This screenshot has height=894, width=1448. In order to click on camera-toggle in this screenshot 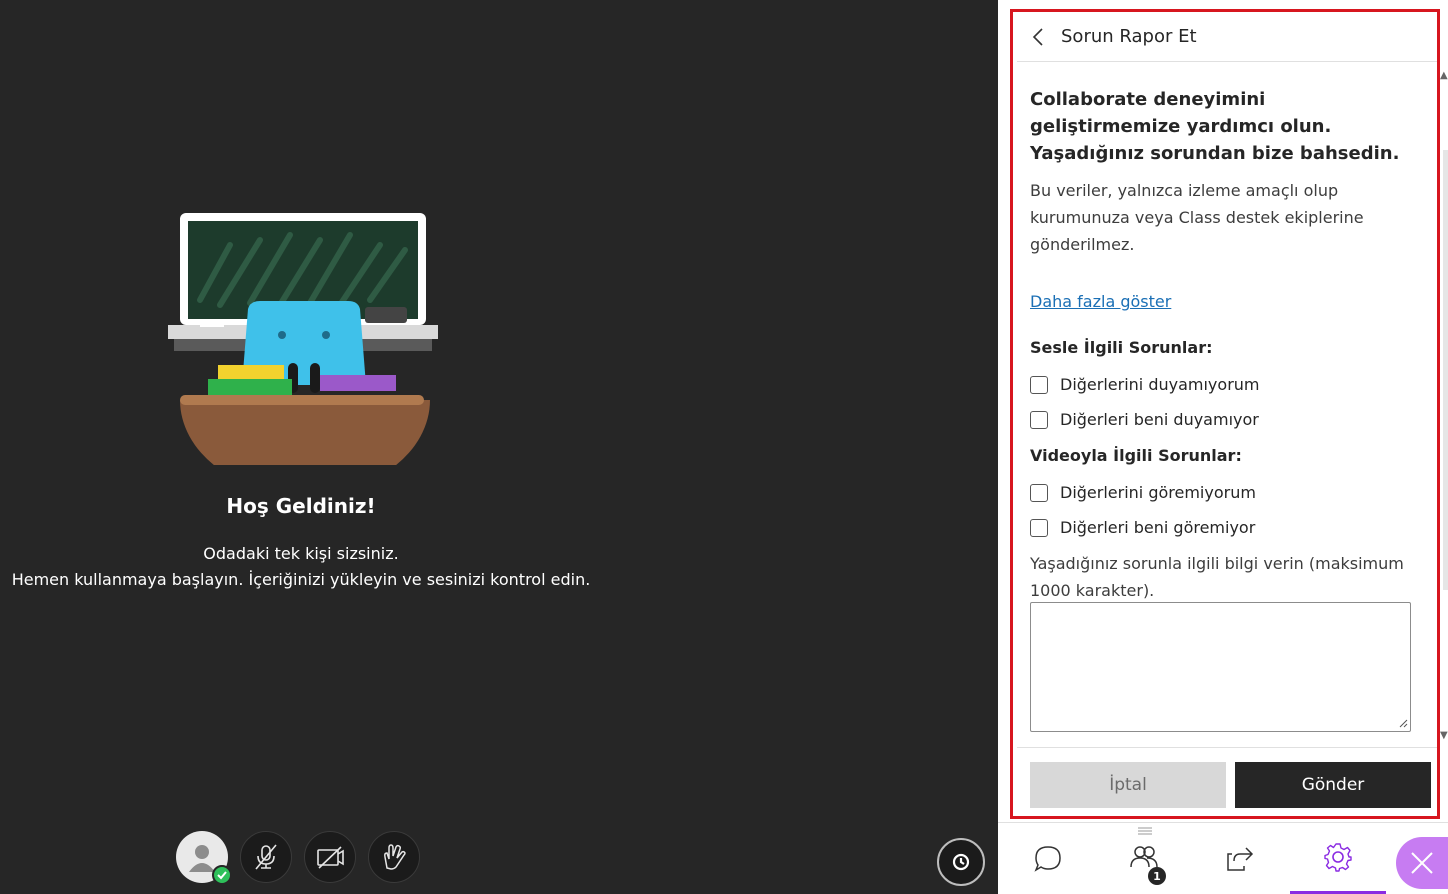, I will do `click(330, 857)`.